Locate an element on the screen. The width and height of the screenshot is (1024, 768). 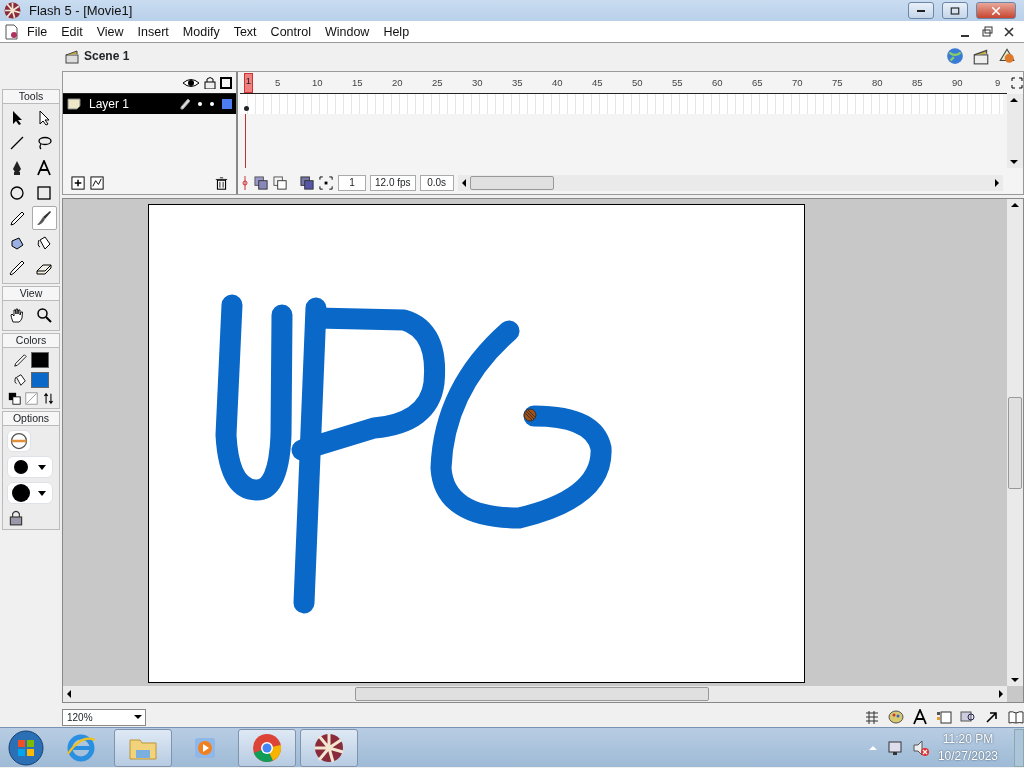
brush-mode-button is located at coordinates (19, 441).